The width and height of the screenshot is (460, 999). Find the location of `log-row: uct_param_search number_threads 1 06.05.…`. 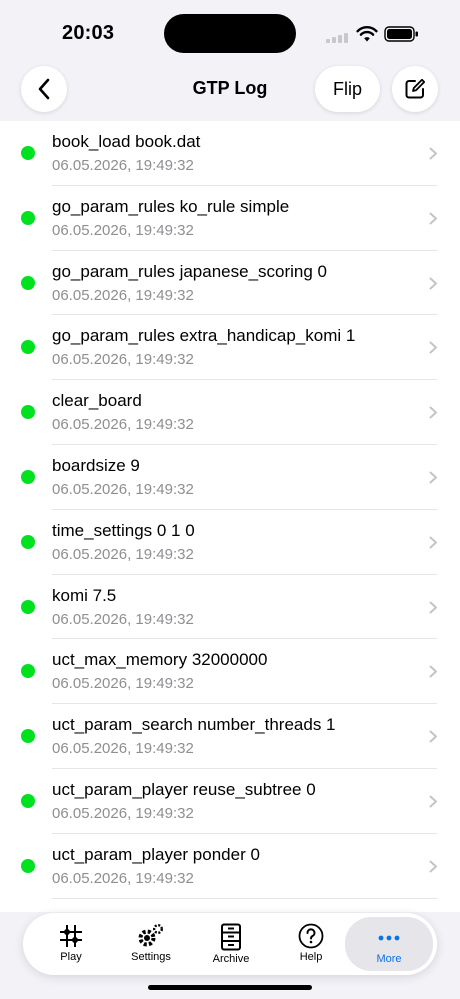

log-row: uct_param_search number_threads 1 06.05.… is located at coordinates (230, 736).